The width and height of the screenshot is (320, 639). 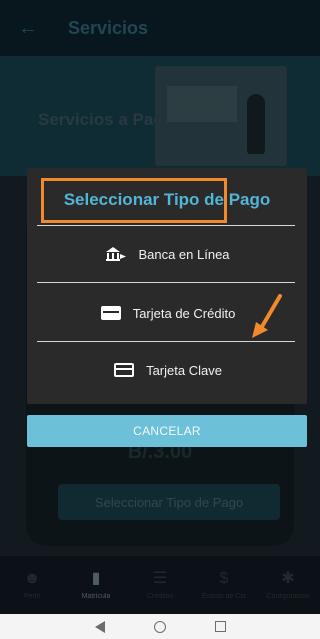 I want to click on system-navigation-bar, so click(x=160, y=626).